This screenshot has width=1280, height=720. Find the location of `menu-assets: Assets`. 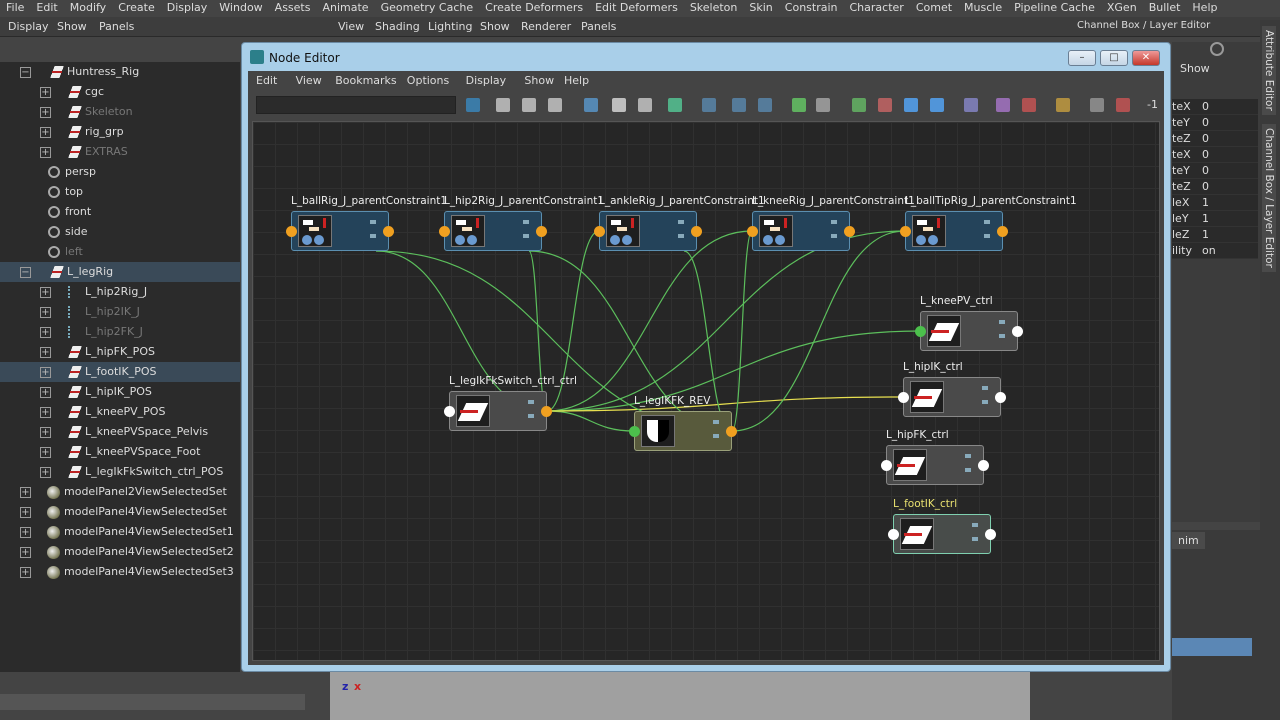

menu-assets: Assets is located at coordinates (293, 8).